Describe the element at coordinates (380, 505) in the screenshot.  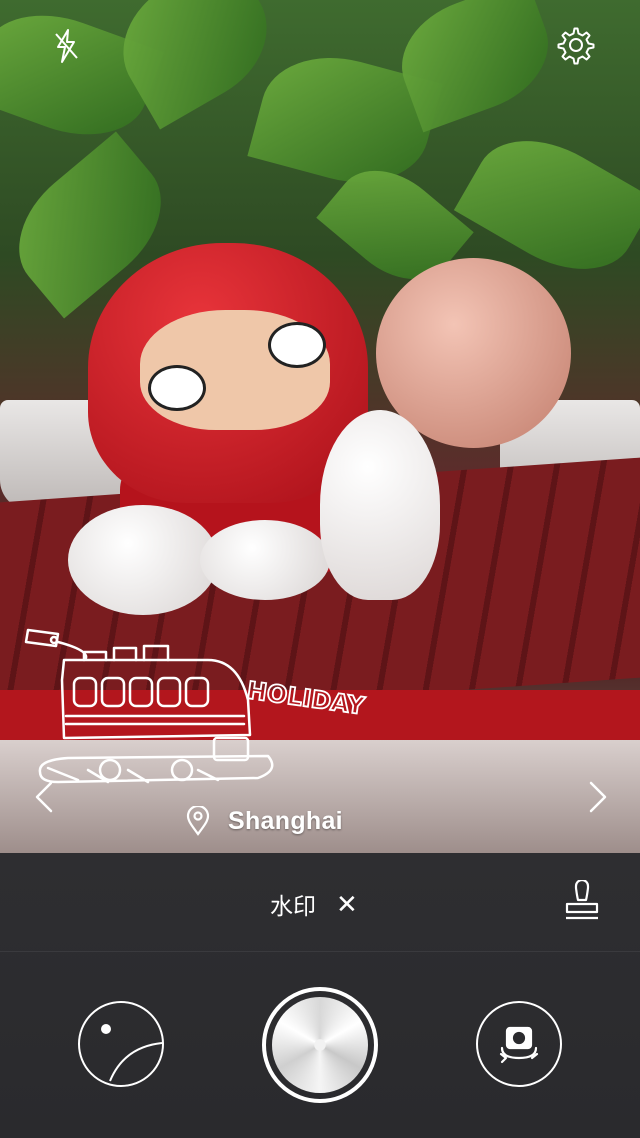
I see `white-ghost-figure` at that location.